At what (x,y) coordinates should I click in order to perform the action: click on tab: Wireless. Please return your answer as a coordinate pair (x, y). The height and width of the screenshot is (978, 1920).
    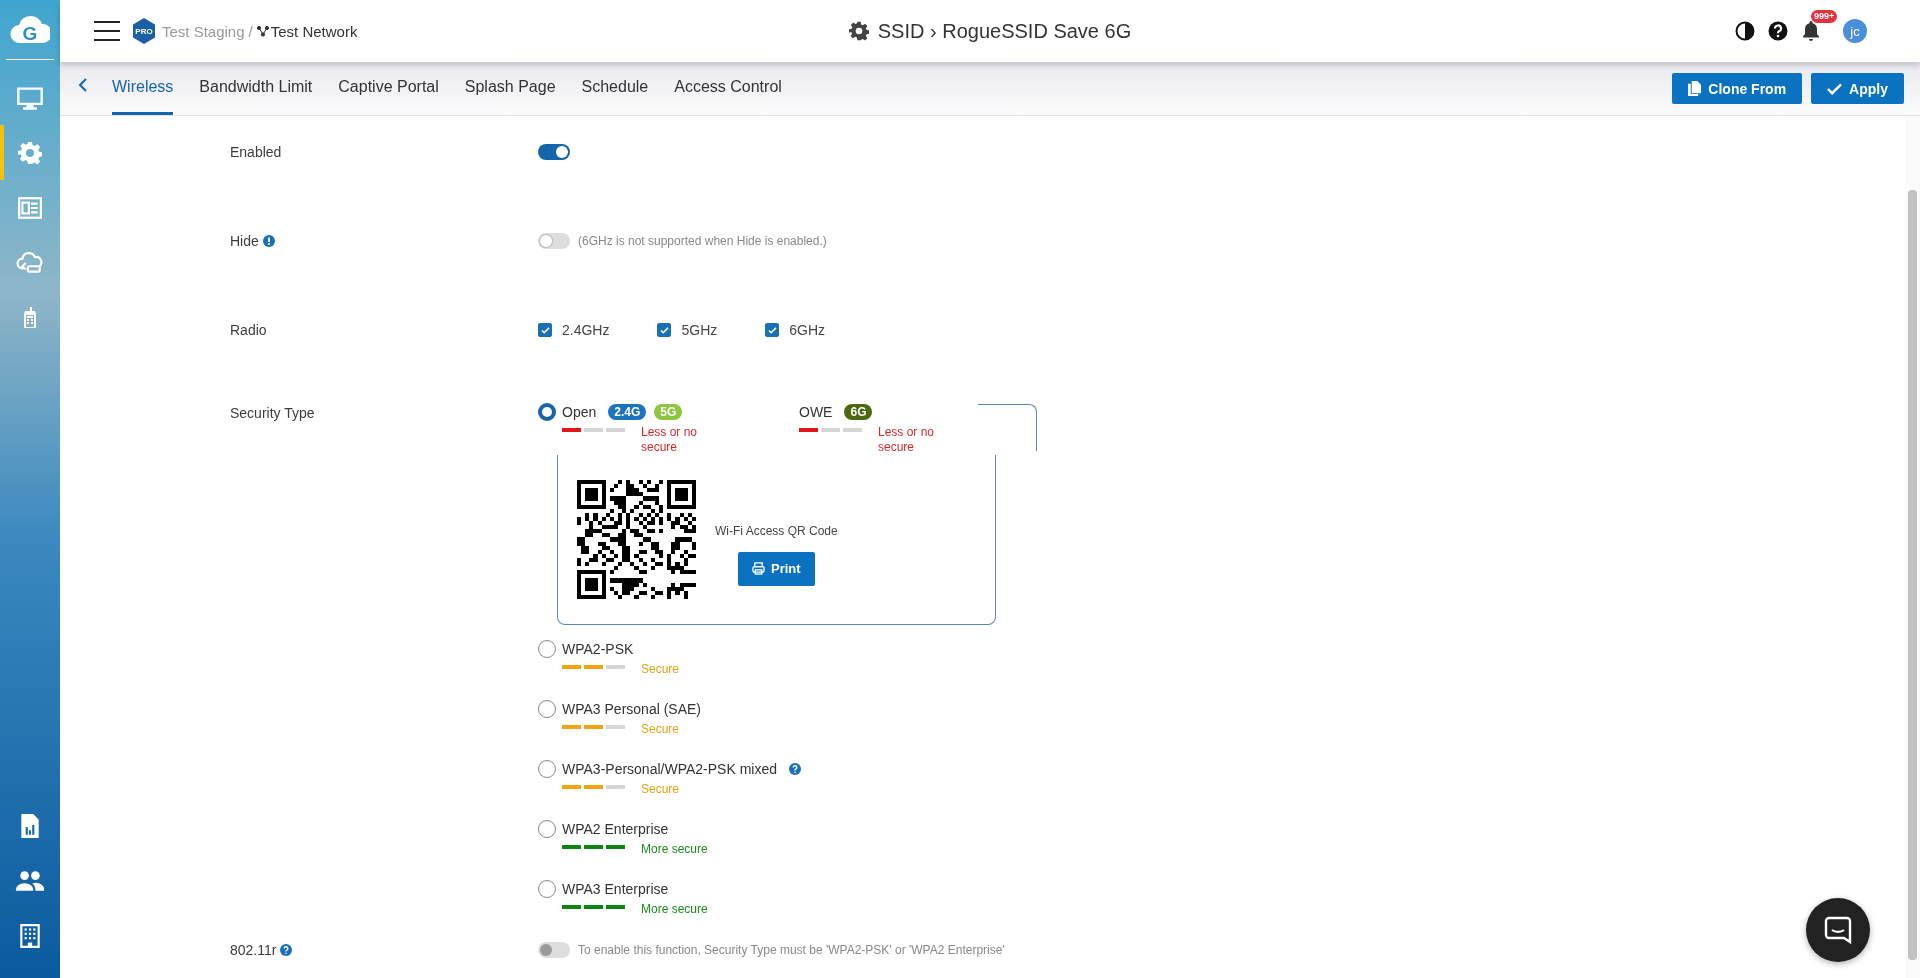
    Looking at the image, I should click on (143, 88).